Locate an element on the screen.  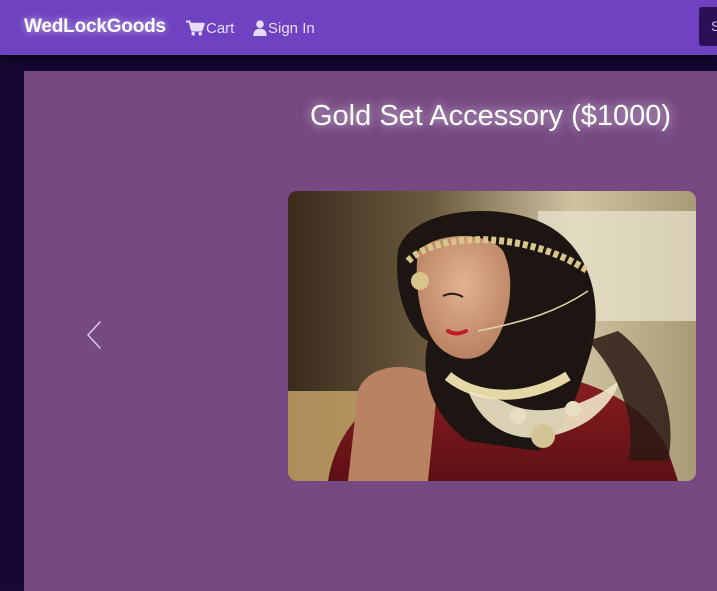
nav-signin-link: Sign In is located at coordinates (284, 28).